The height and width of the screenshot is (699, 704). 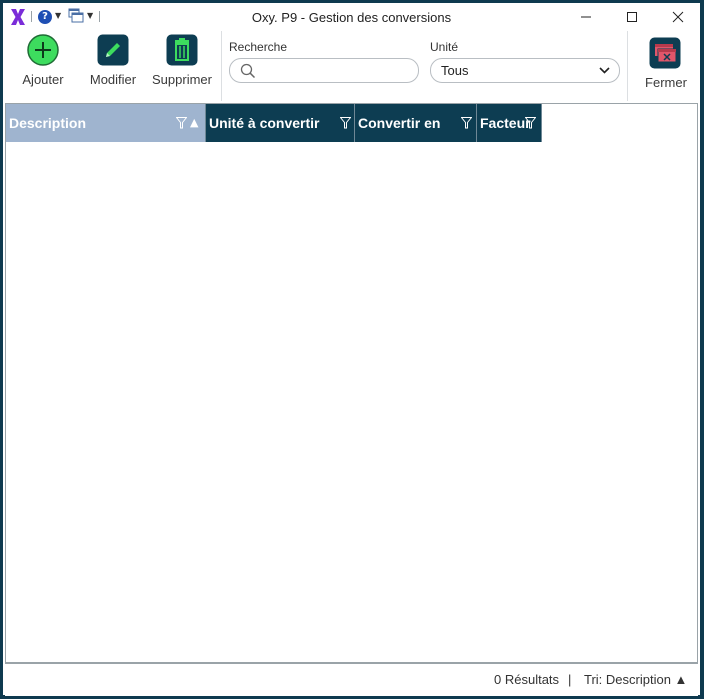 What do you see at coordinates (351, 679) in the screenshot?
I see `status-bar: 0 Résultats | Tri: Description ▲` at bounding box center [351, 679].